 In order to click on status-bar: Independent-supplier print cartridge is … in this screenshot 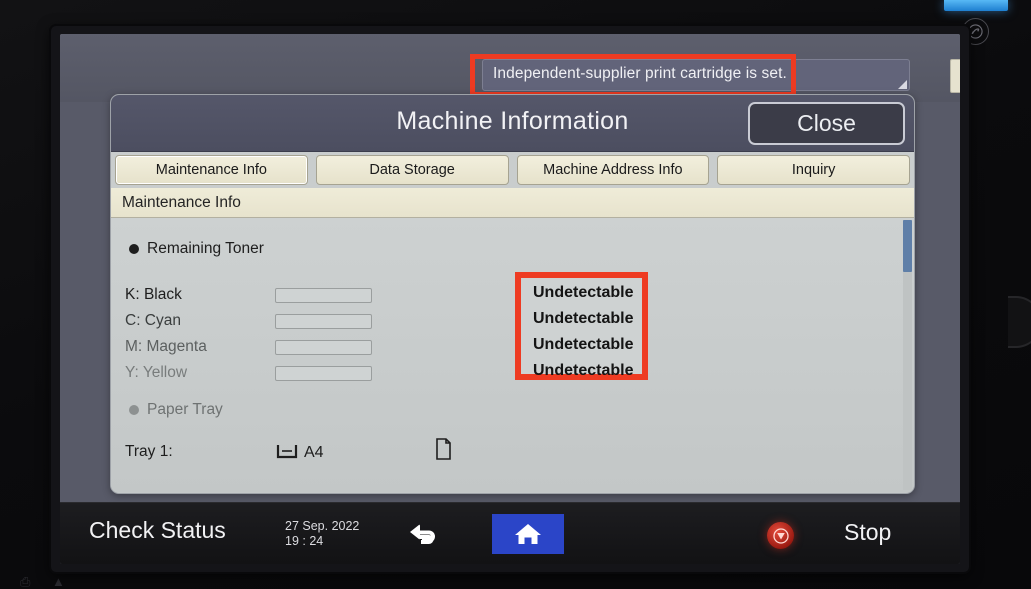, I will do `click(510, 68)`.